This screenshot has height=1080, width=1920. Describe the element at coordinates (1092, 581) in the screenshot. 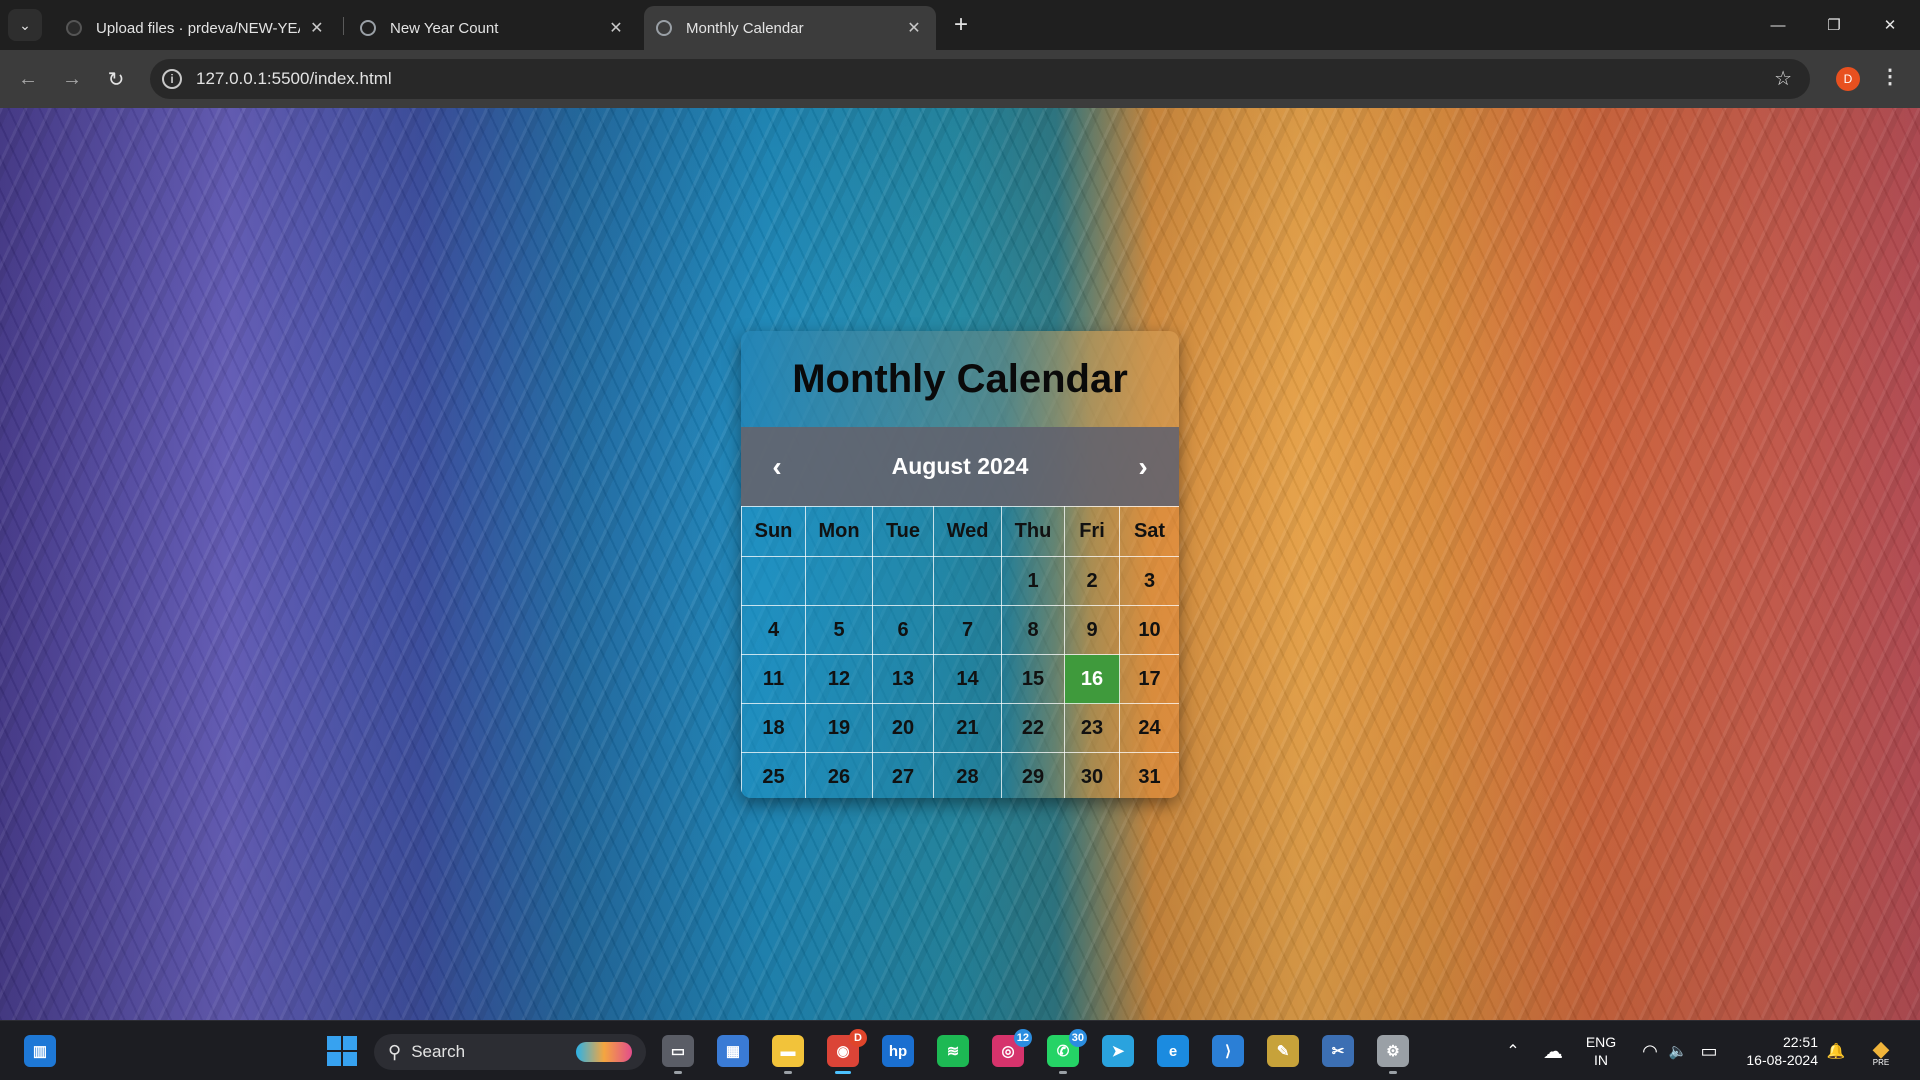

I see `day-cell: 2` at that location.